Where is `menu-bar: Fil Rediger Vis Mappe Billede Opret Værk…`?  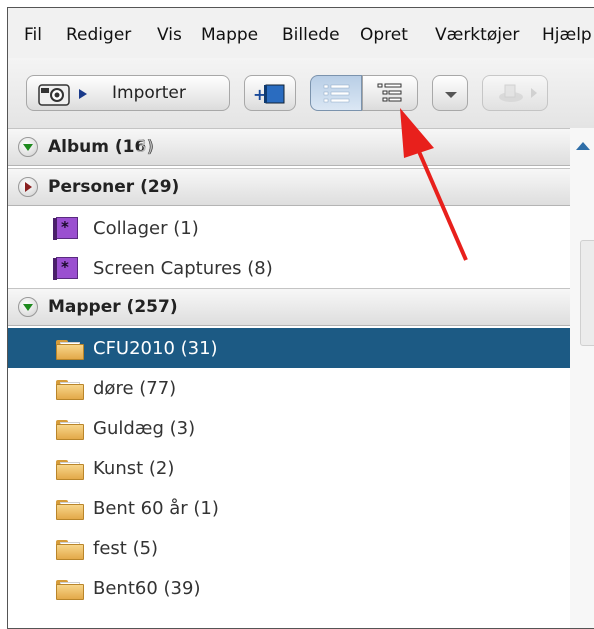
menu-bar: Fil Rediger Vis Mappe Billede Opret Værk… is located at coordinates (301, 33).